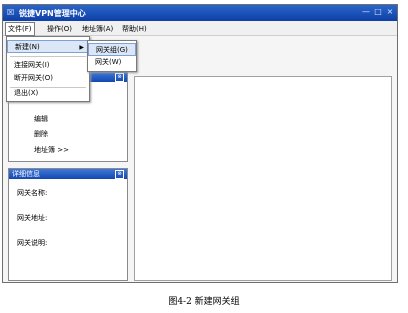  What do you see at coordinates (48, 56) in the screenshot?
I see `menu-separator` at bounding box center [48, 56].